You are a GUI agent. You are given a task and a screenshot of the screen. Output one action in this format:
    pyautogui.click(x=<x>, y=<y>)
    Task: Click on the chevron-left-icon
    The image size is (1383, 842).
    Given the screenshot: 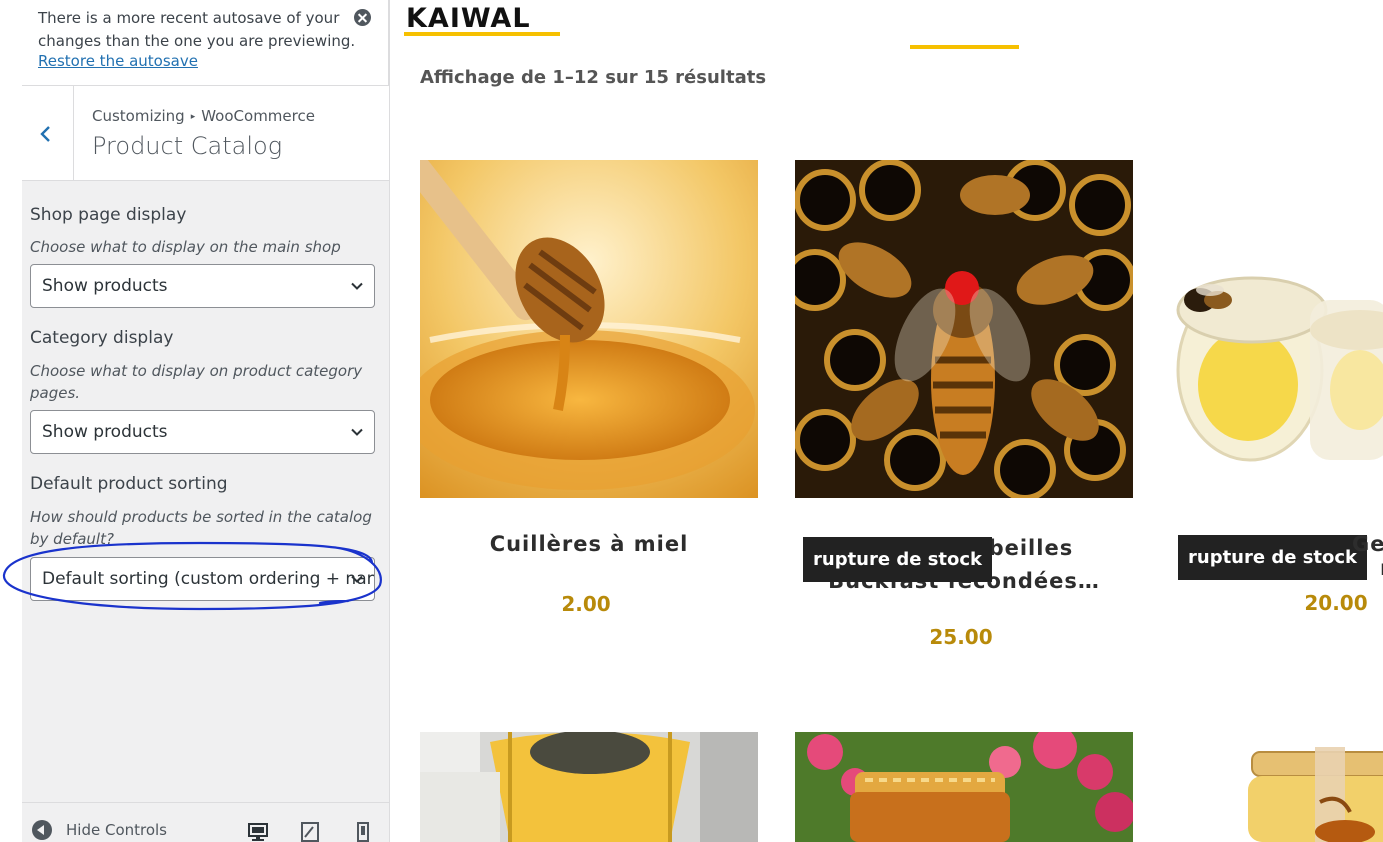 What is the action you would take?
    pyautogui.click(x=45, y=134)
    